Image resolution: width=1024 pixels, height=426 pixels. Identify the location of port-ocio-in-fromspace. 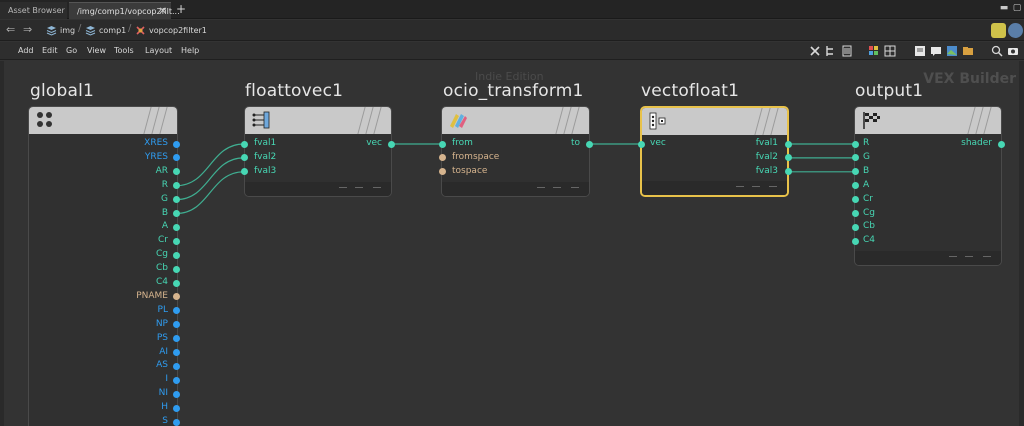
(442, 158).